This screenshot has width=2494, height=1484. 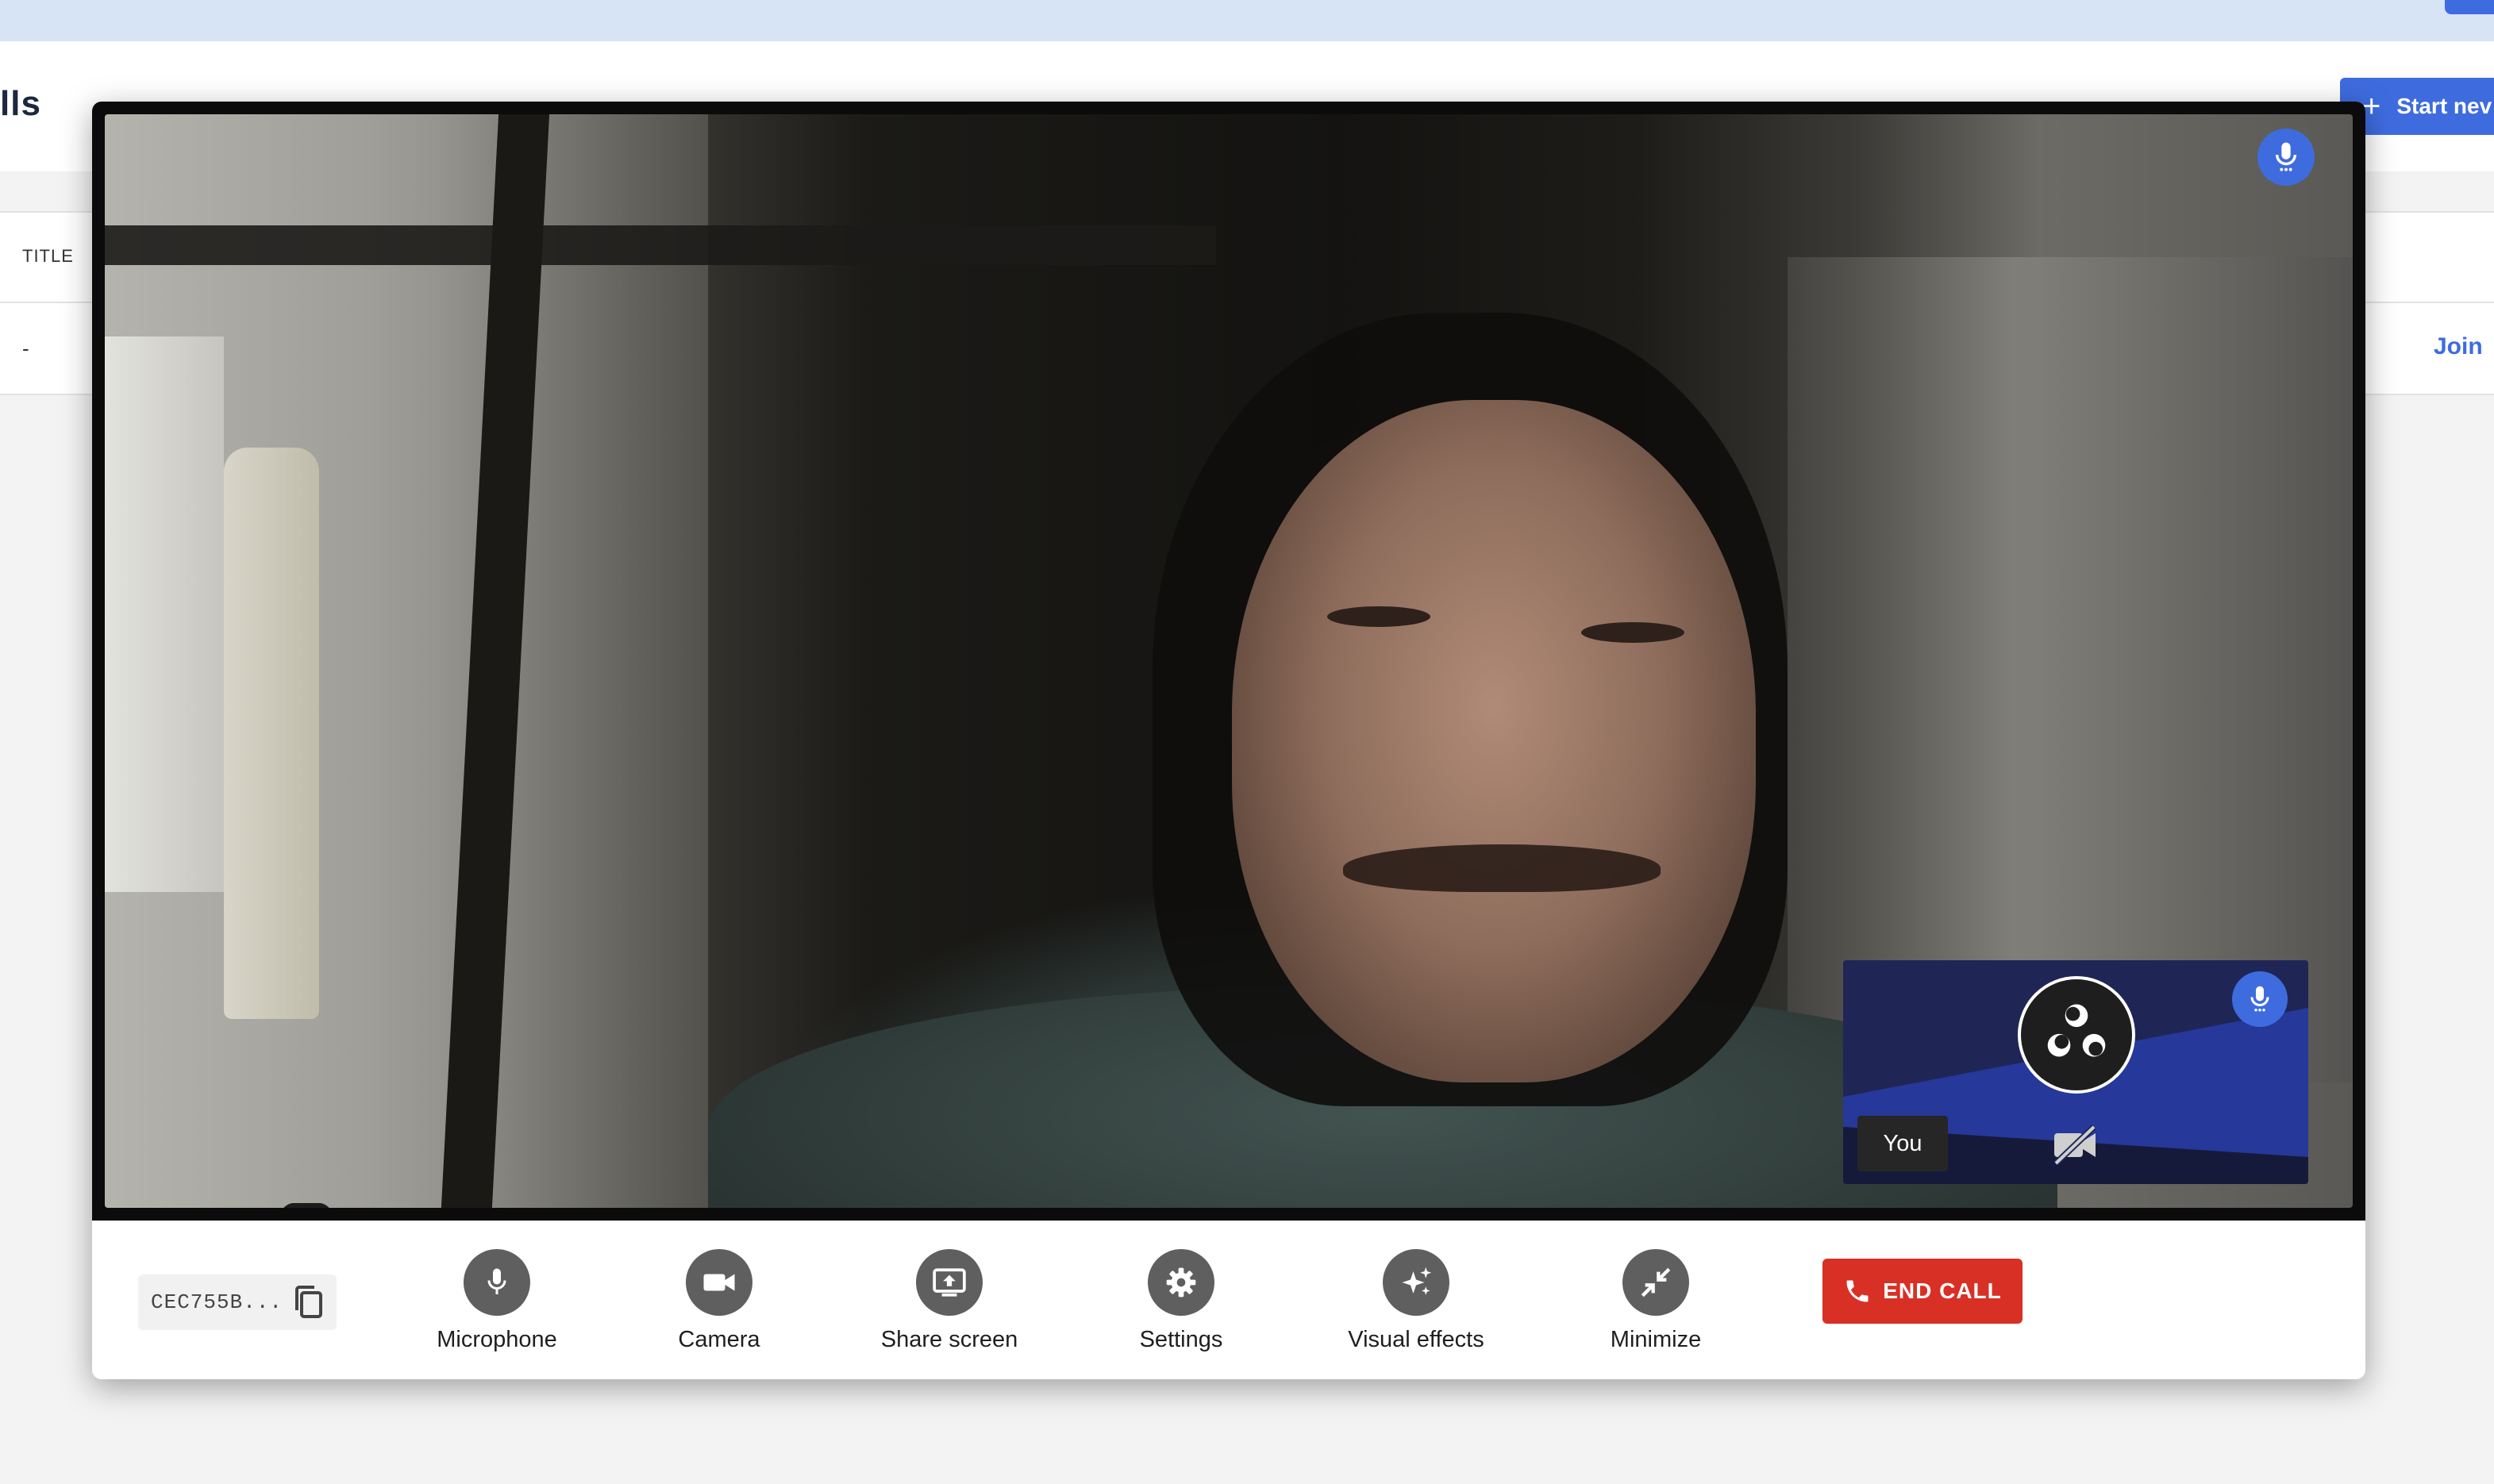 I want to click on avatar, so click(x=2076, y=1035).